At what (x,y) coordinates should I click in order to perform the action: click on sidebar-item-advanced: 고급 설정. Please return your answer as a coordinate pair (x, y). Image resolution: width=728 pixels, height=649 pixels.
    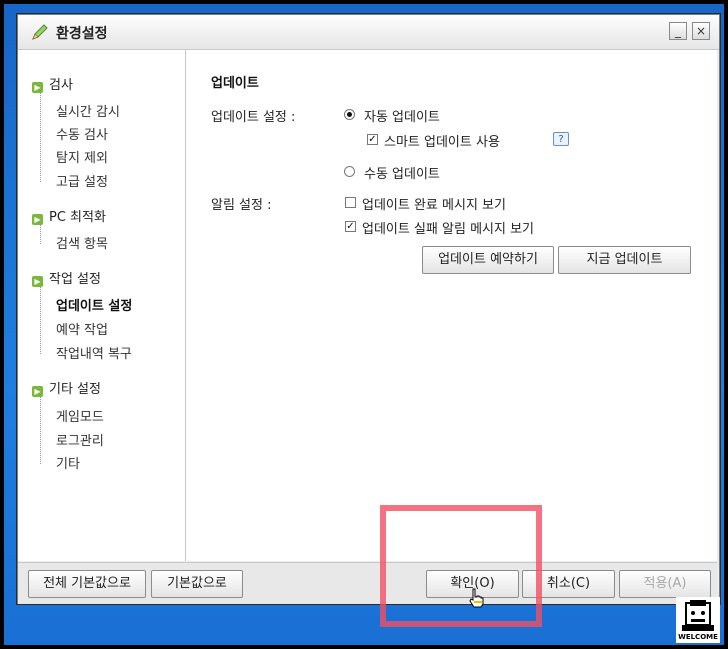
    Looking at the image, I should click on (82, 180).